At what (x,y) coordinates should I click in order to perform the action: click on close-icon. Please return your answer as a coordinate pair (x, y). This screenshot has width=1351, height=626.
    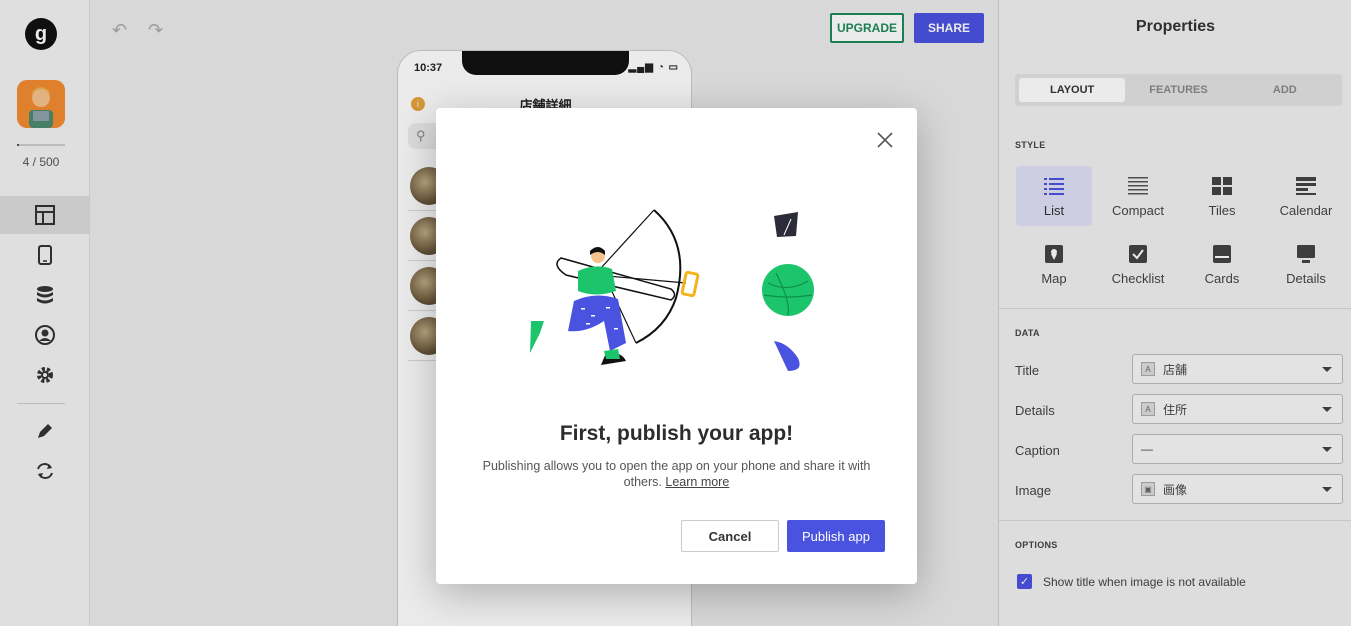
    Looking at the image, I should click on (885, 140).